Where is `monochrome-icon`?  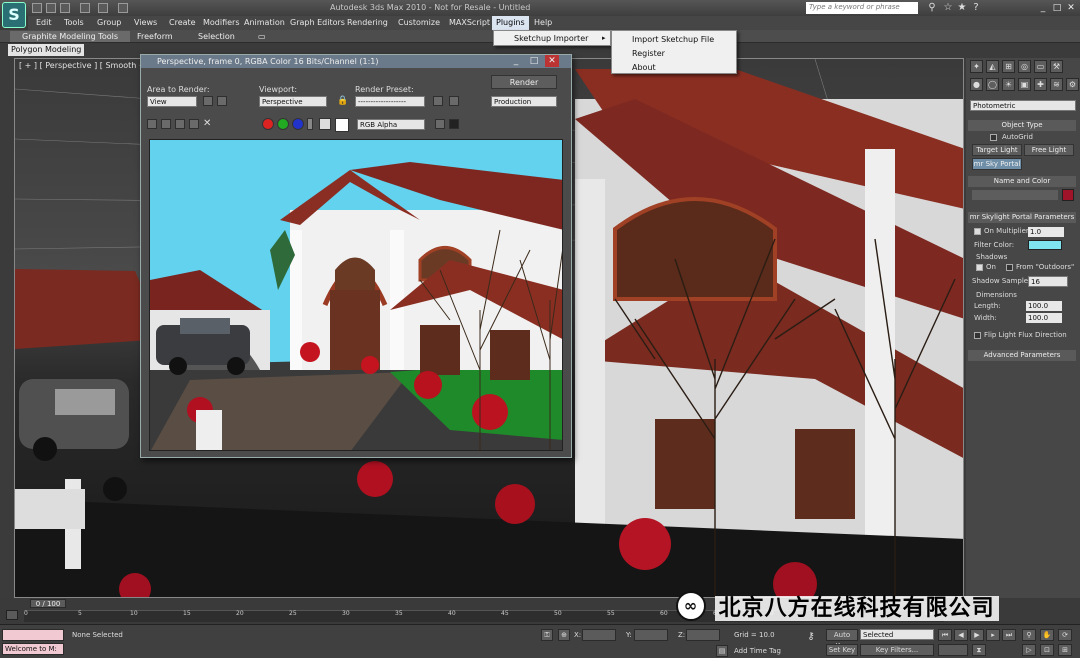
monochrome-icon is located at coordinates (325, 124).